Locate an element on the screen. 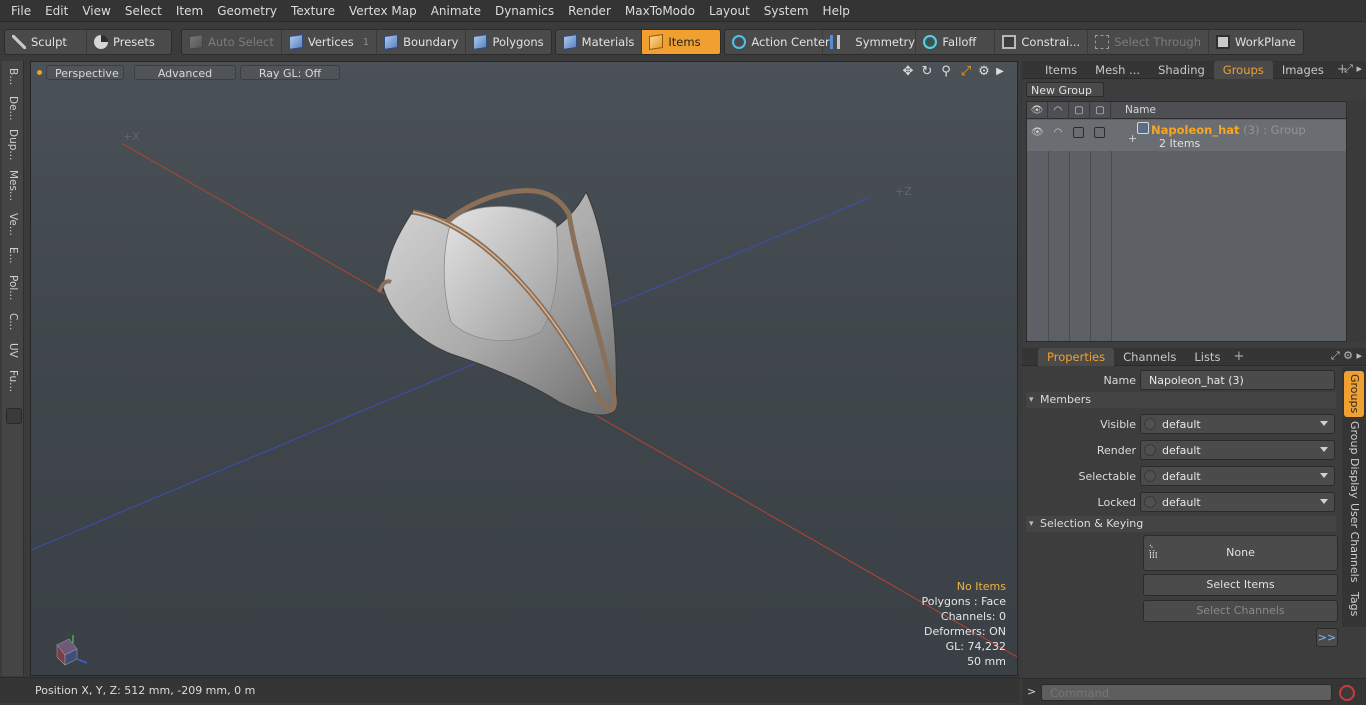 This screenshot has height=705, width=1366. render-column-icon: ◠ is located at coordinates (1058, 110).